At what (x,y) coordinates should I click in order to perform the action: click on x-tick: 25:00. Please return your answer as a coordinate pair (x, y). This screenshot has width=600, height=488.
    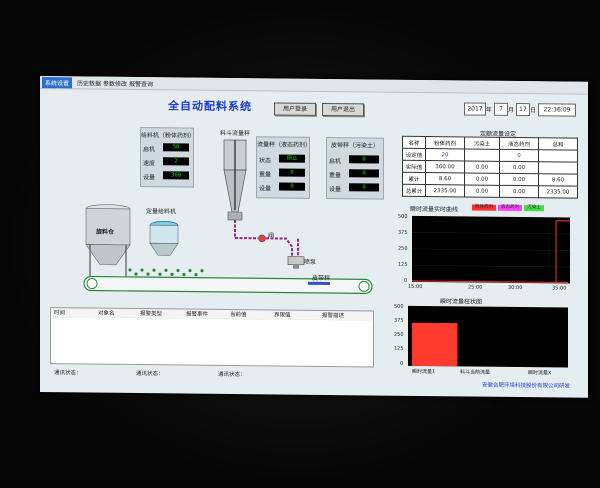
    Looking at the image, I should click on (475, 287).